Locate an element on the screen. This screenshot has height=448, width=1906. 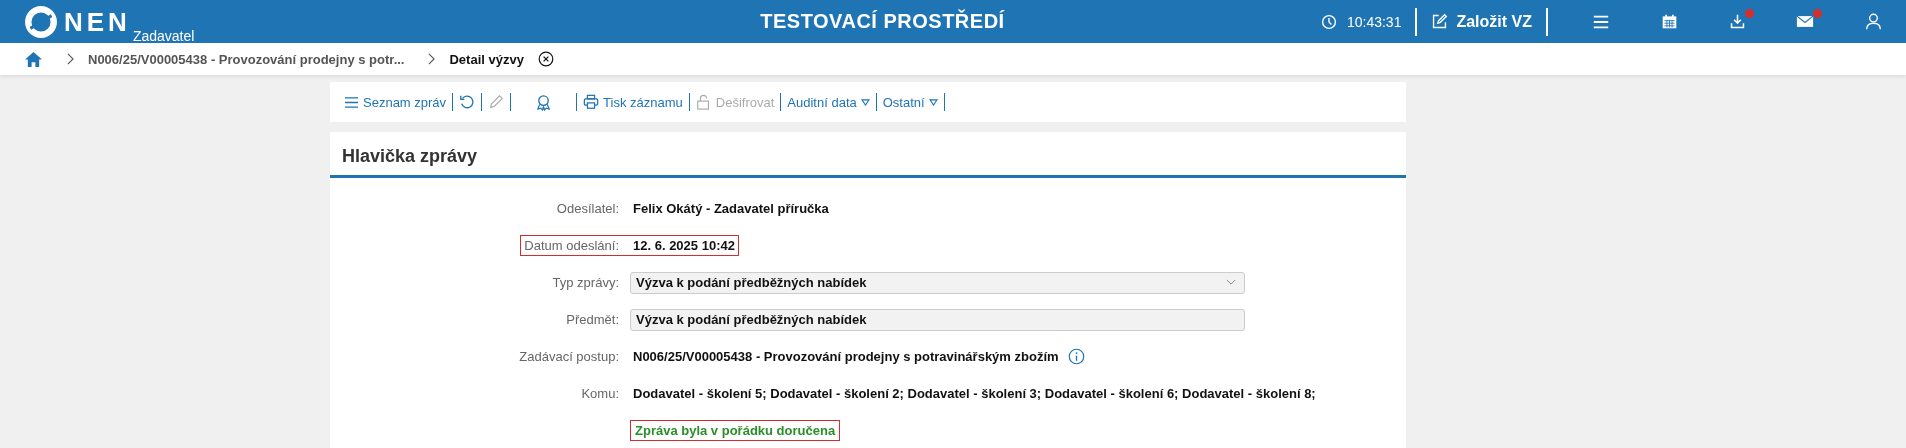
calendar-icon is located at coordinates (1669, 21).